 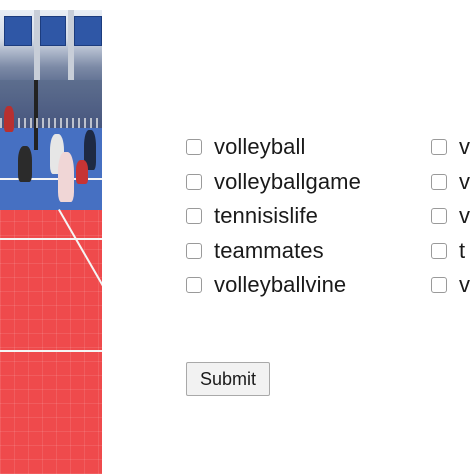 I want to click on option-teammates: teammates, so click(x=272, y=251).